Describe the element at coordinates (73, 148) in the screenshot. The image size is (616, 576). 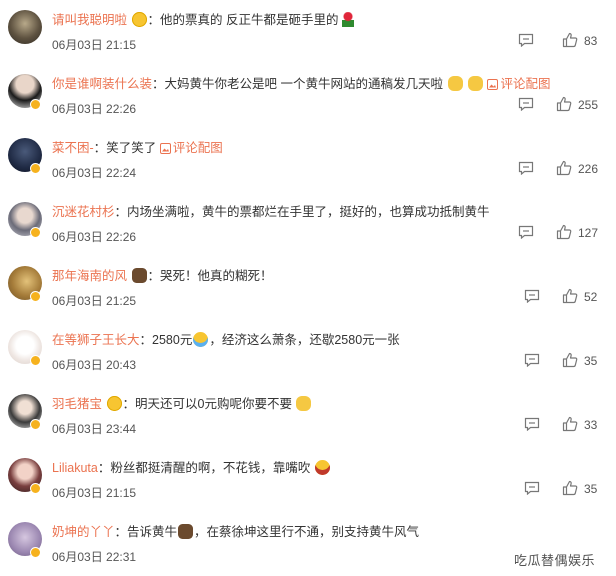
I see `username: 菜不困-` at that location.